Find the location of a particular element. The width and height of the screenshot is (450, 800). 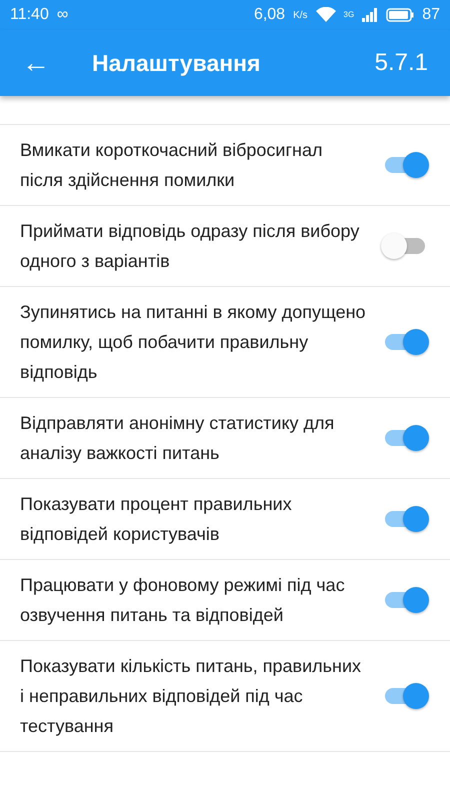

setting-label: Зупинятись на питанні в якому допущено помилку, щоб побачити правильну відповідь is located at coordinates (193, 342).